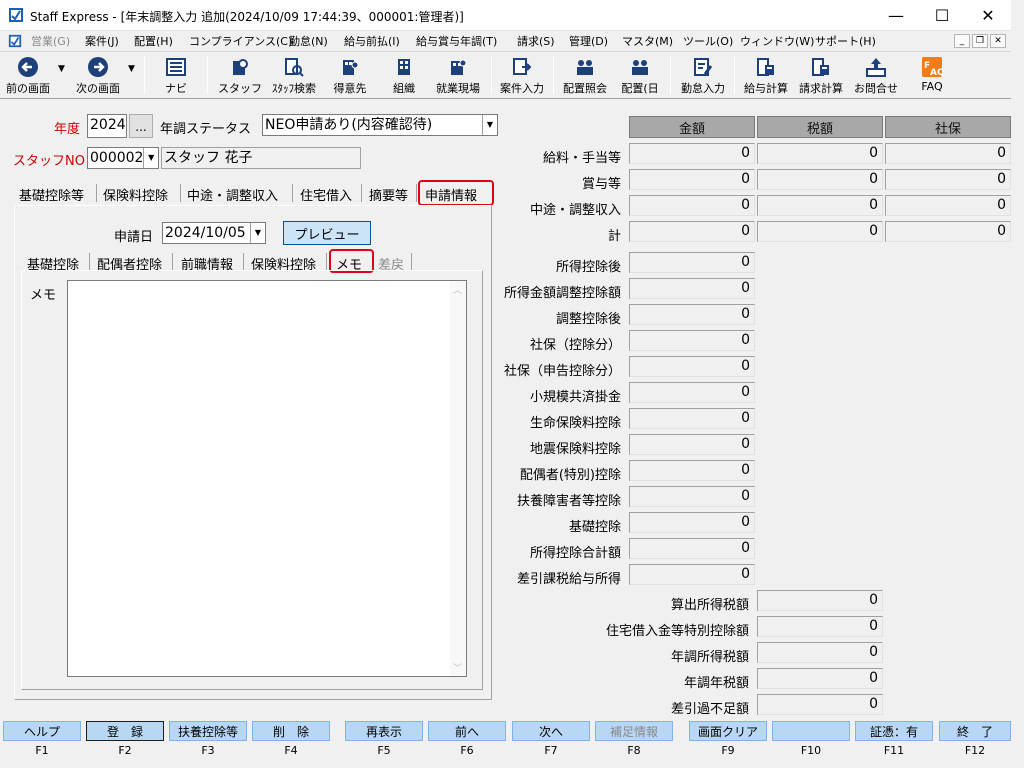 The width and height of the screenshot is (1024, 768). I want to click on preview-button: プレビュー, so click(327, 233).